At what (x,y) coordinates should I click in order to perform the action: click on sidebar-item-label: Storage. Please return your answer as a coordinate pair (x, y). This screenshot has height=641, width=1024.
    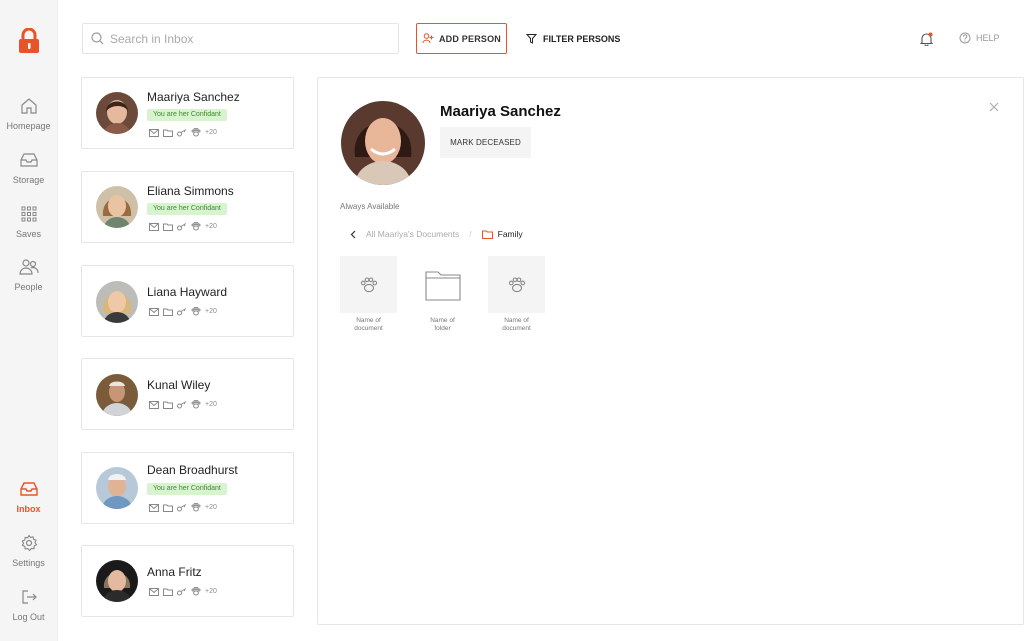
    Looking at the image, I should click on (28, 180).